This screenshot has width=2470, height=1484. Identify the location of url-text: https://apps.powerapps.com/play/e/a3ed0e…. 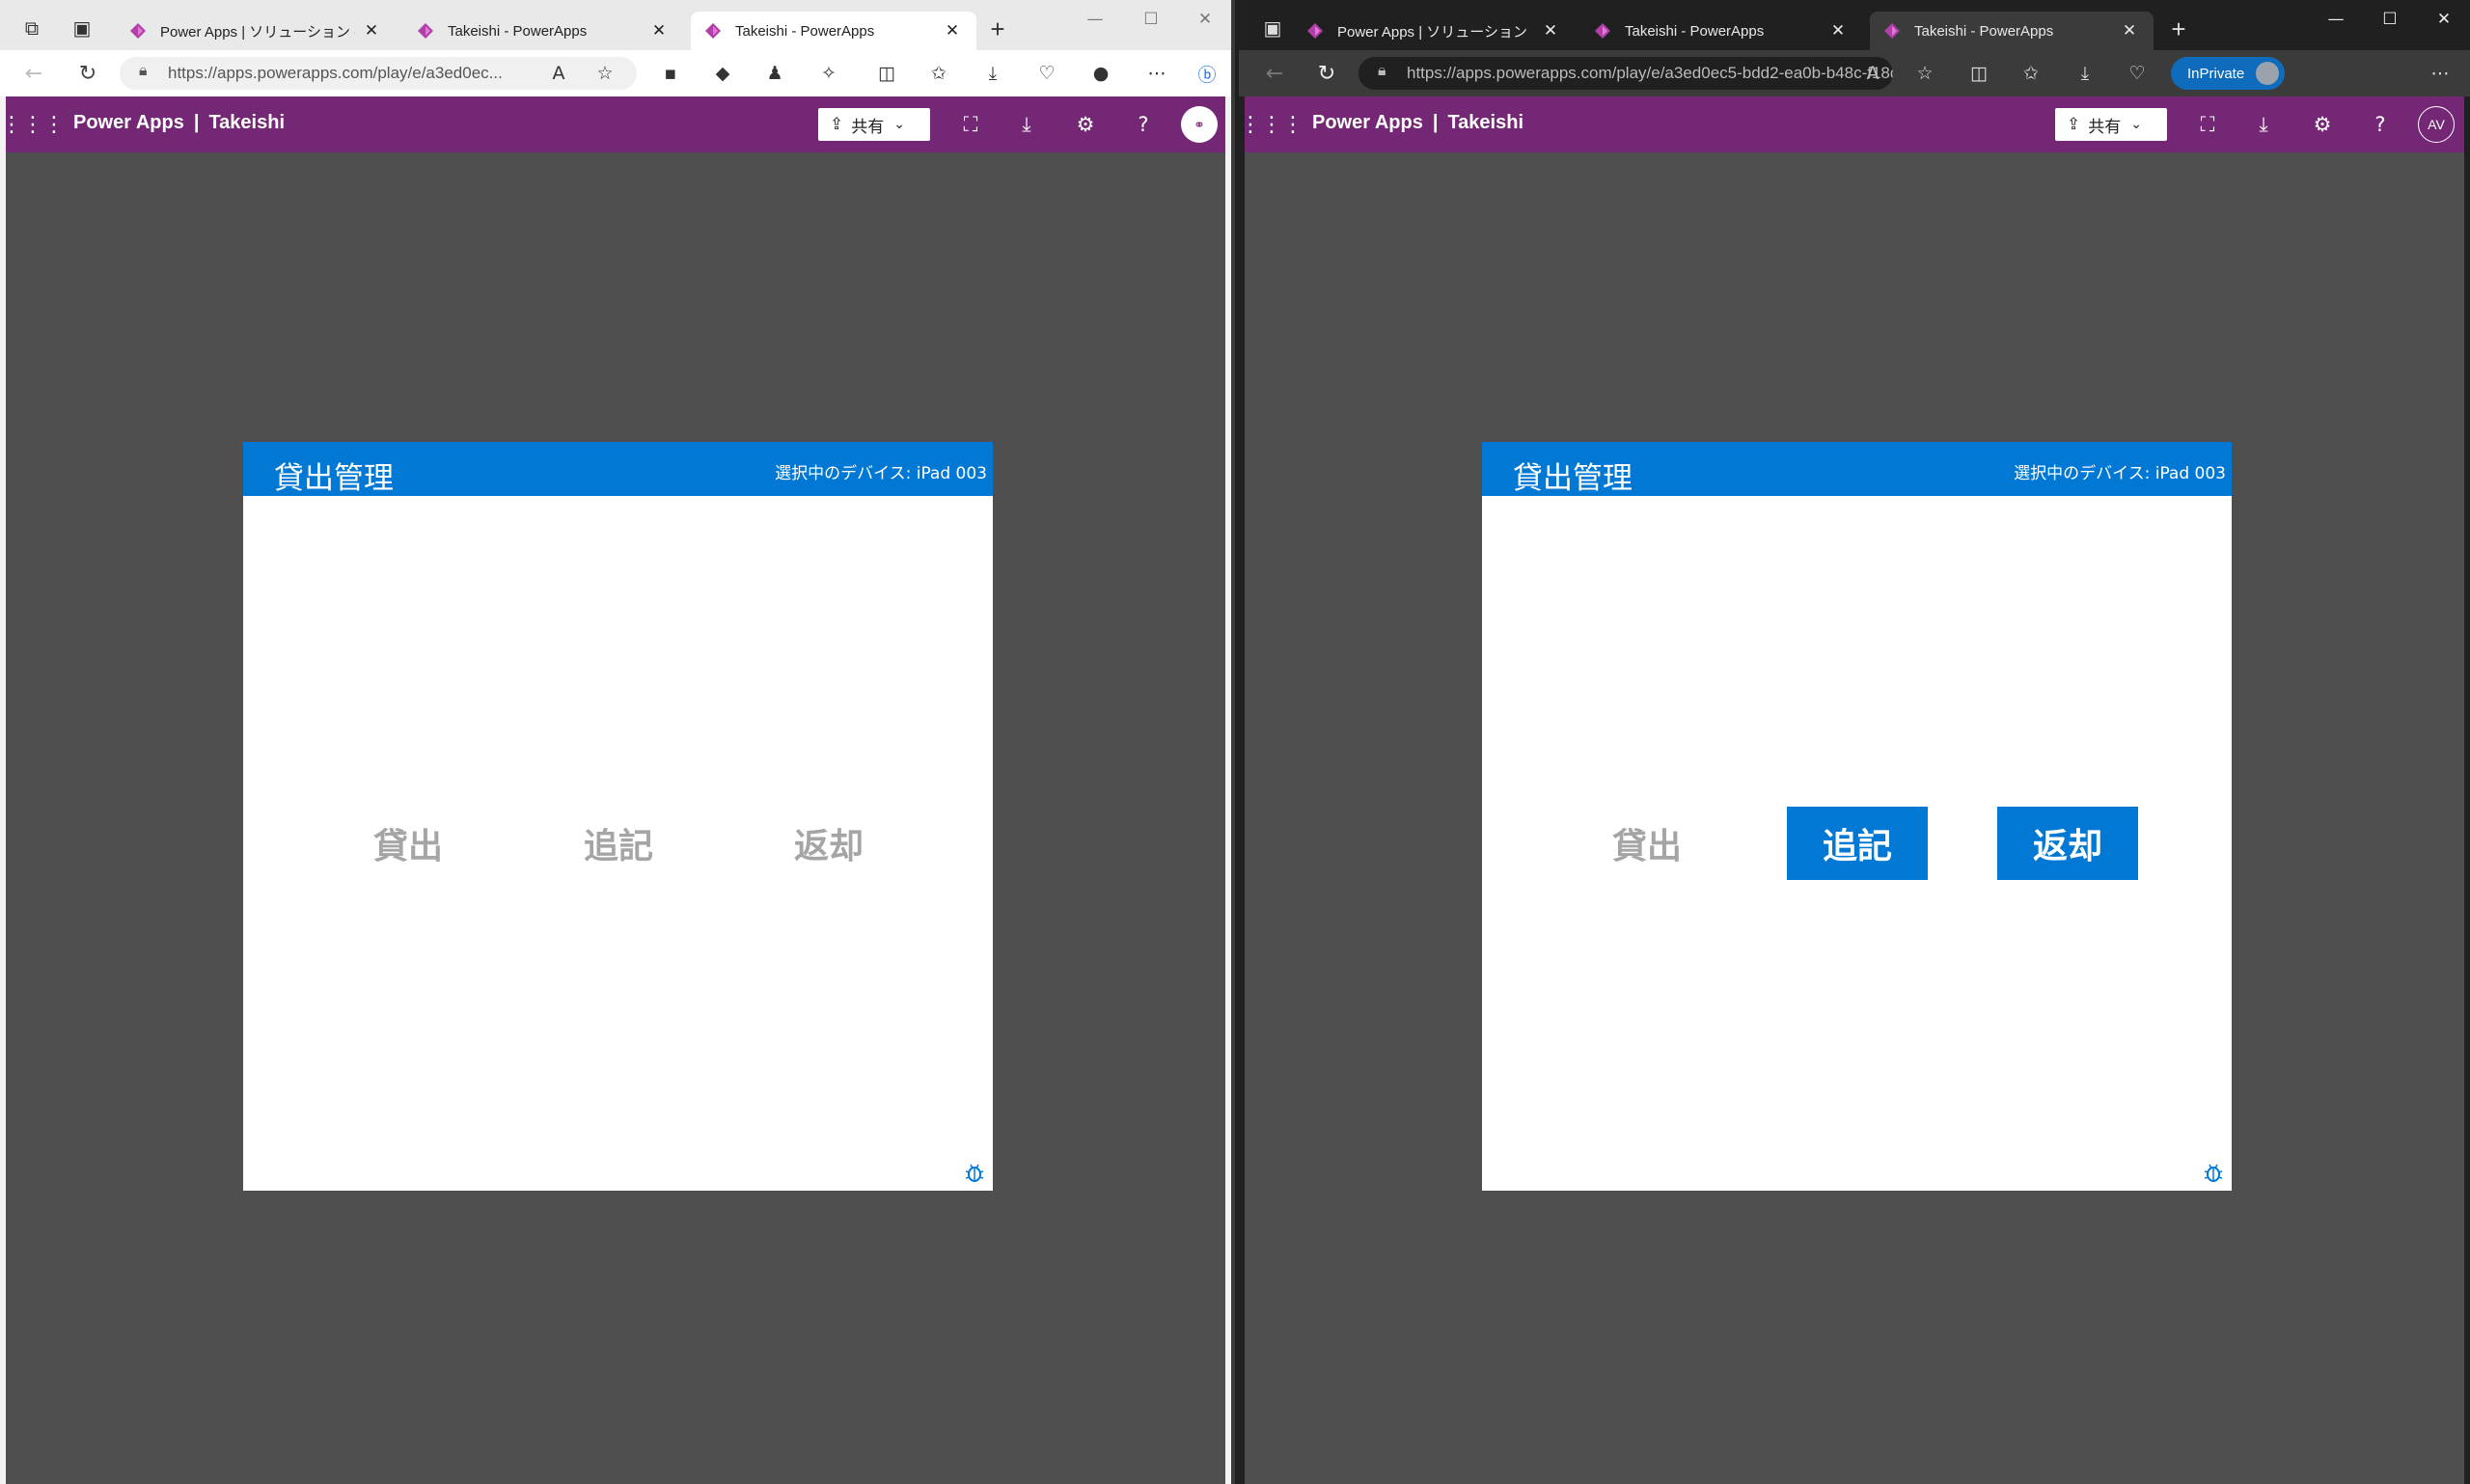
(335, 73).